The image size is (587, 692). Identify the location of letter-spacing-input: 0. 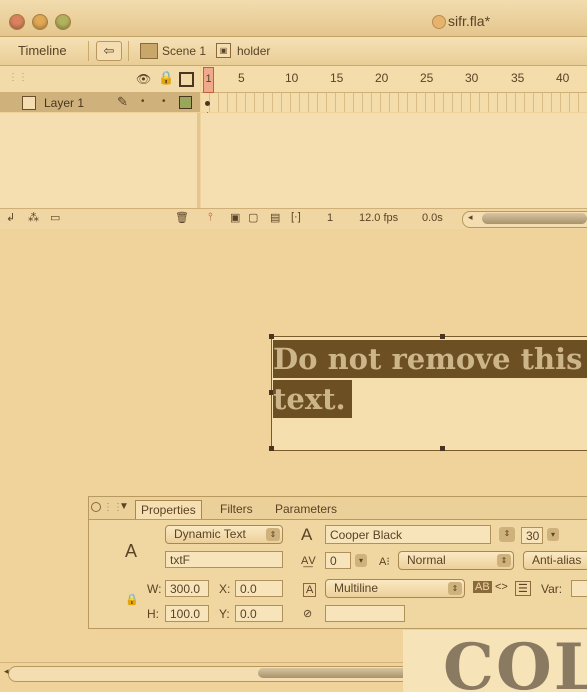
(338, 560).